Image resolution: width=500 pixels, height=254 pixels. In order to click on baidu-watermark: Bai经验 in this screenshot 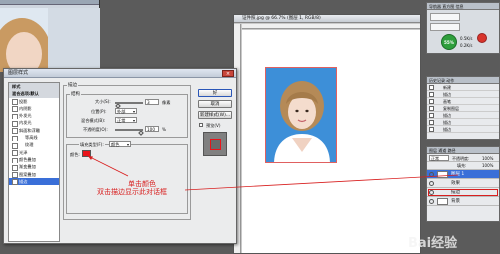, I will do `click(433, 243)`.